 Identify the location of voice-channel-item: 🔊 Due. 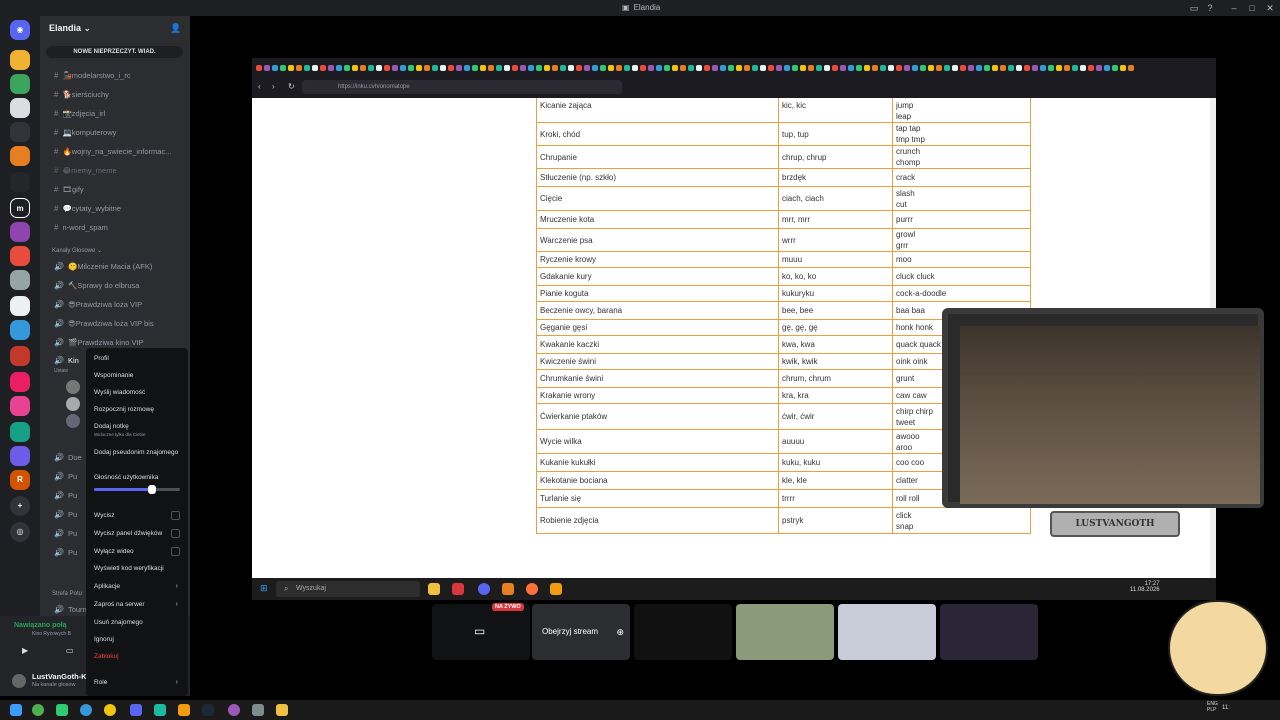
(68, 457).